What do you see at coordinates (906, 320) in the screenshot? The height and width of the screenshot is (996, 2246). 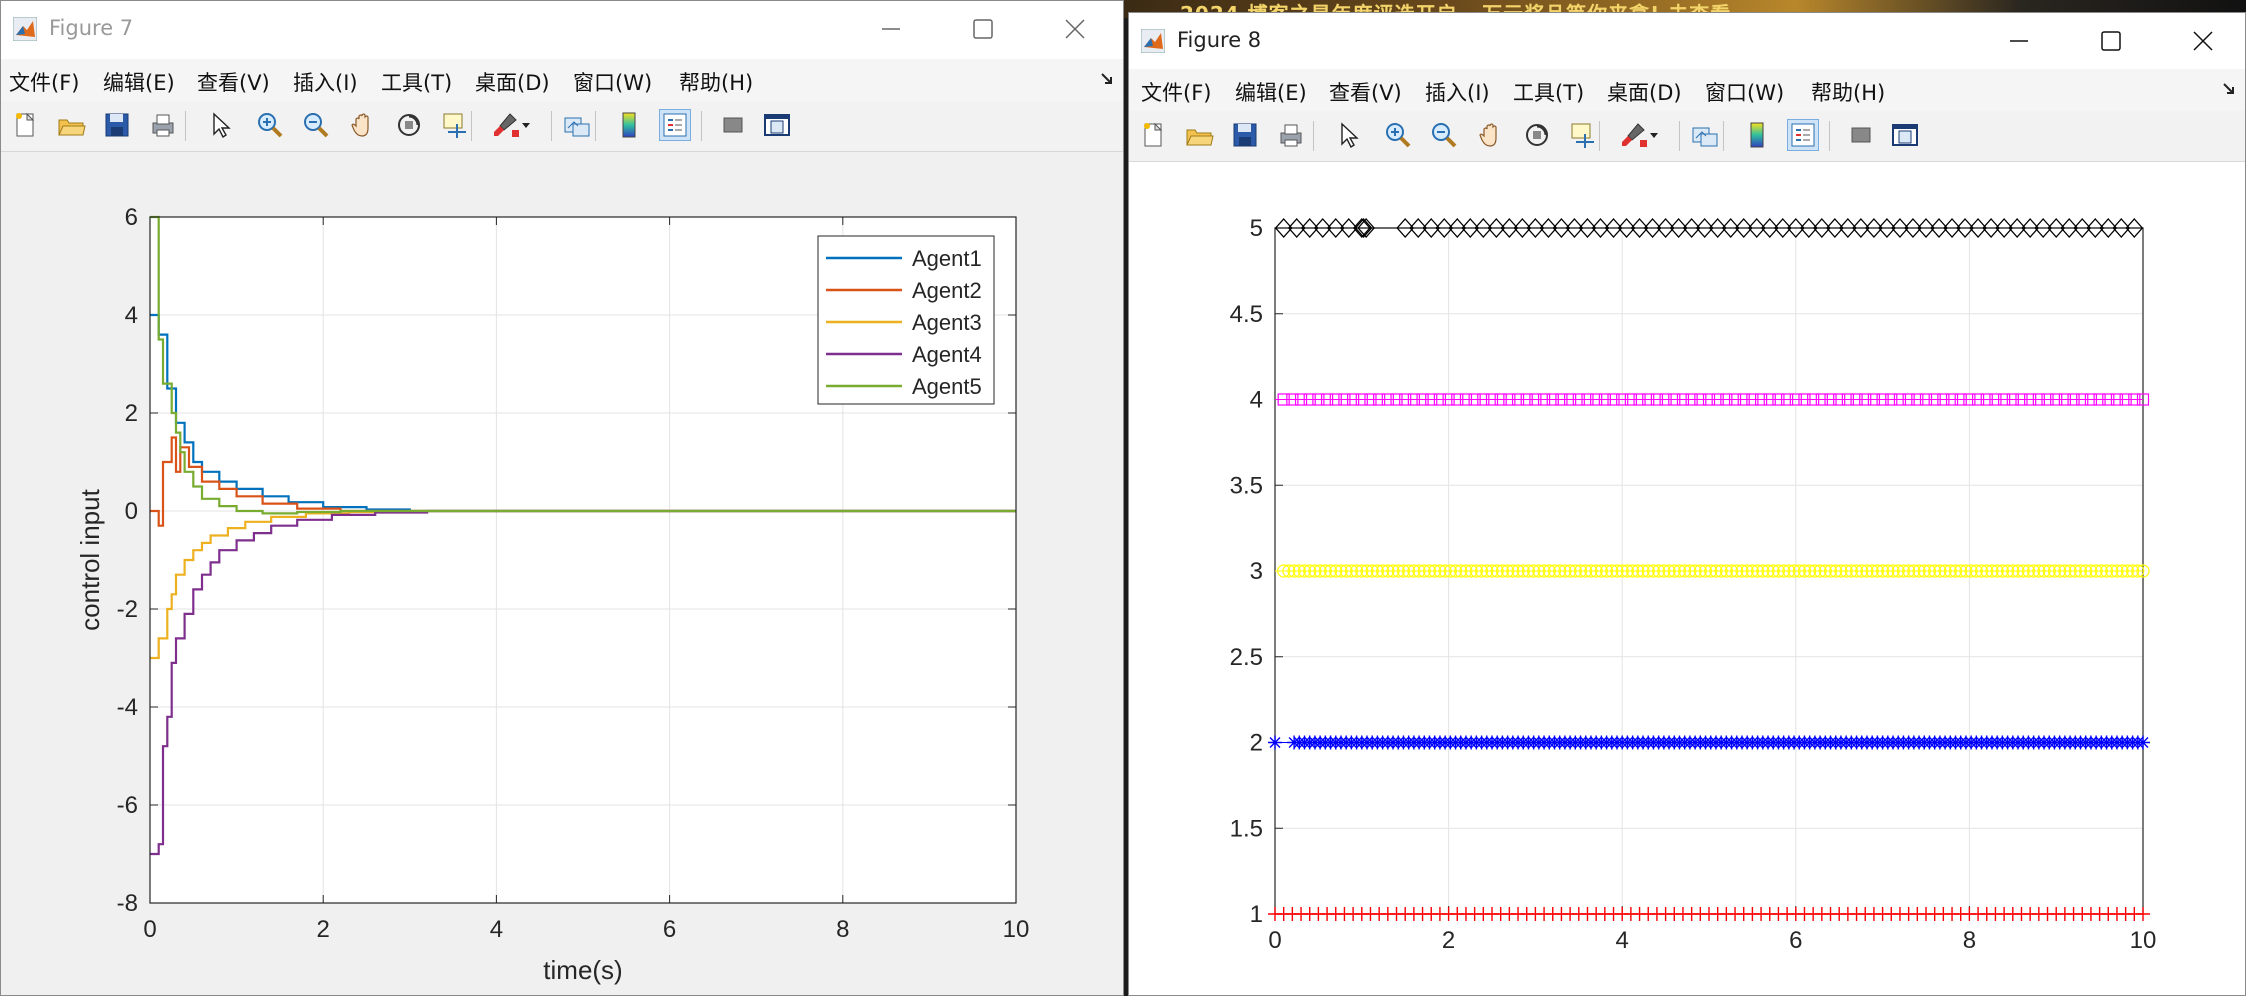 I see `legend: Agent1 Agent2 Agent3 Agent4 Agent5` at bounding box center [906, 320].